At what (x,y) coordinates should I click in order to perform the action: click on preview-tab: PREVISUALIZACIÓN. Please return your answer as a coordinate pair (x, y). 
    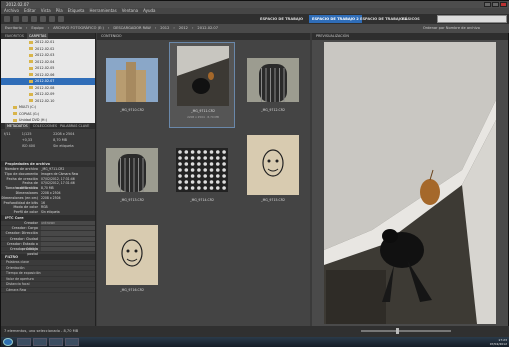
    Looking at the image, I should click on (410, 36).